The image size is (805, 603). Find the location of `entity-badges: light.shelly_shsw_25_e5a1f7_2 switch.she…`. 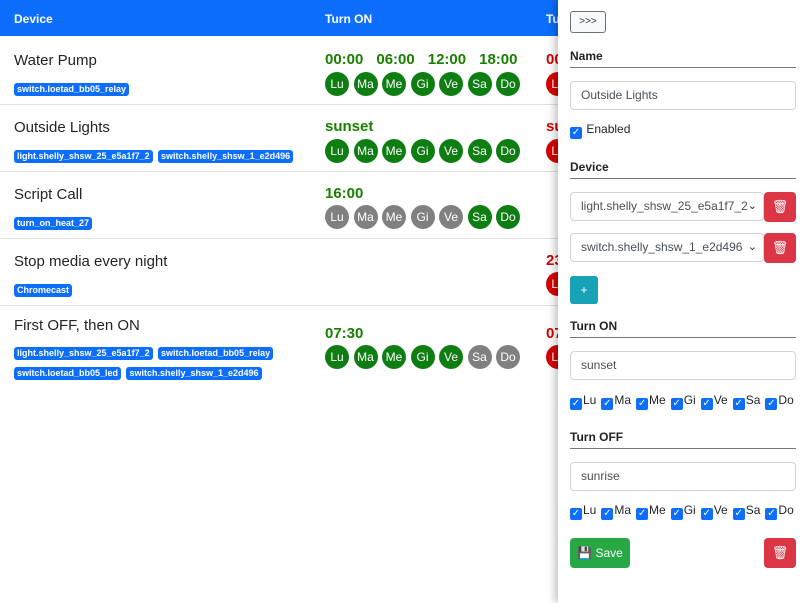

entity-badges: light.shelly_shsw_25_e5a1f7_2 switch.she… is located at coordinates (164, 156).